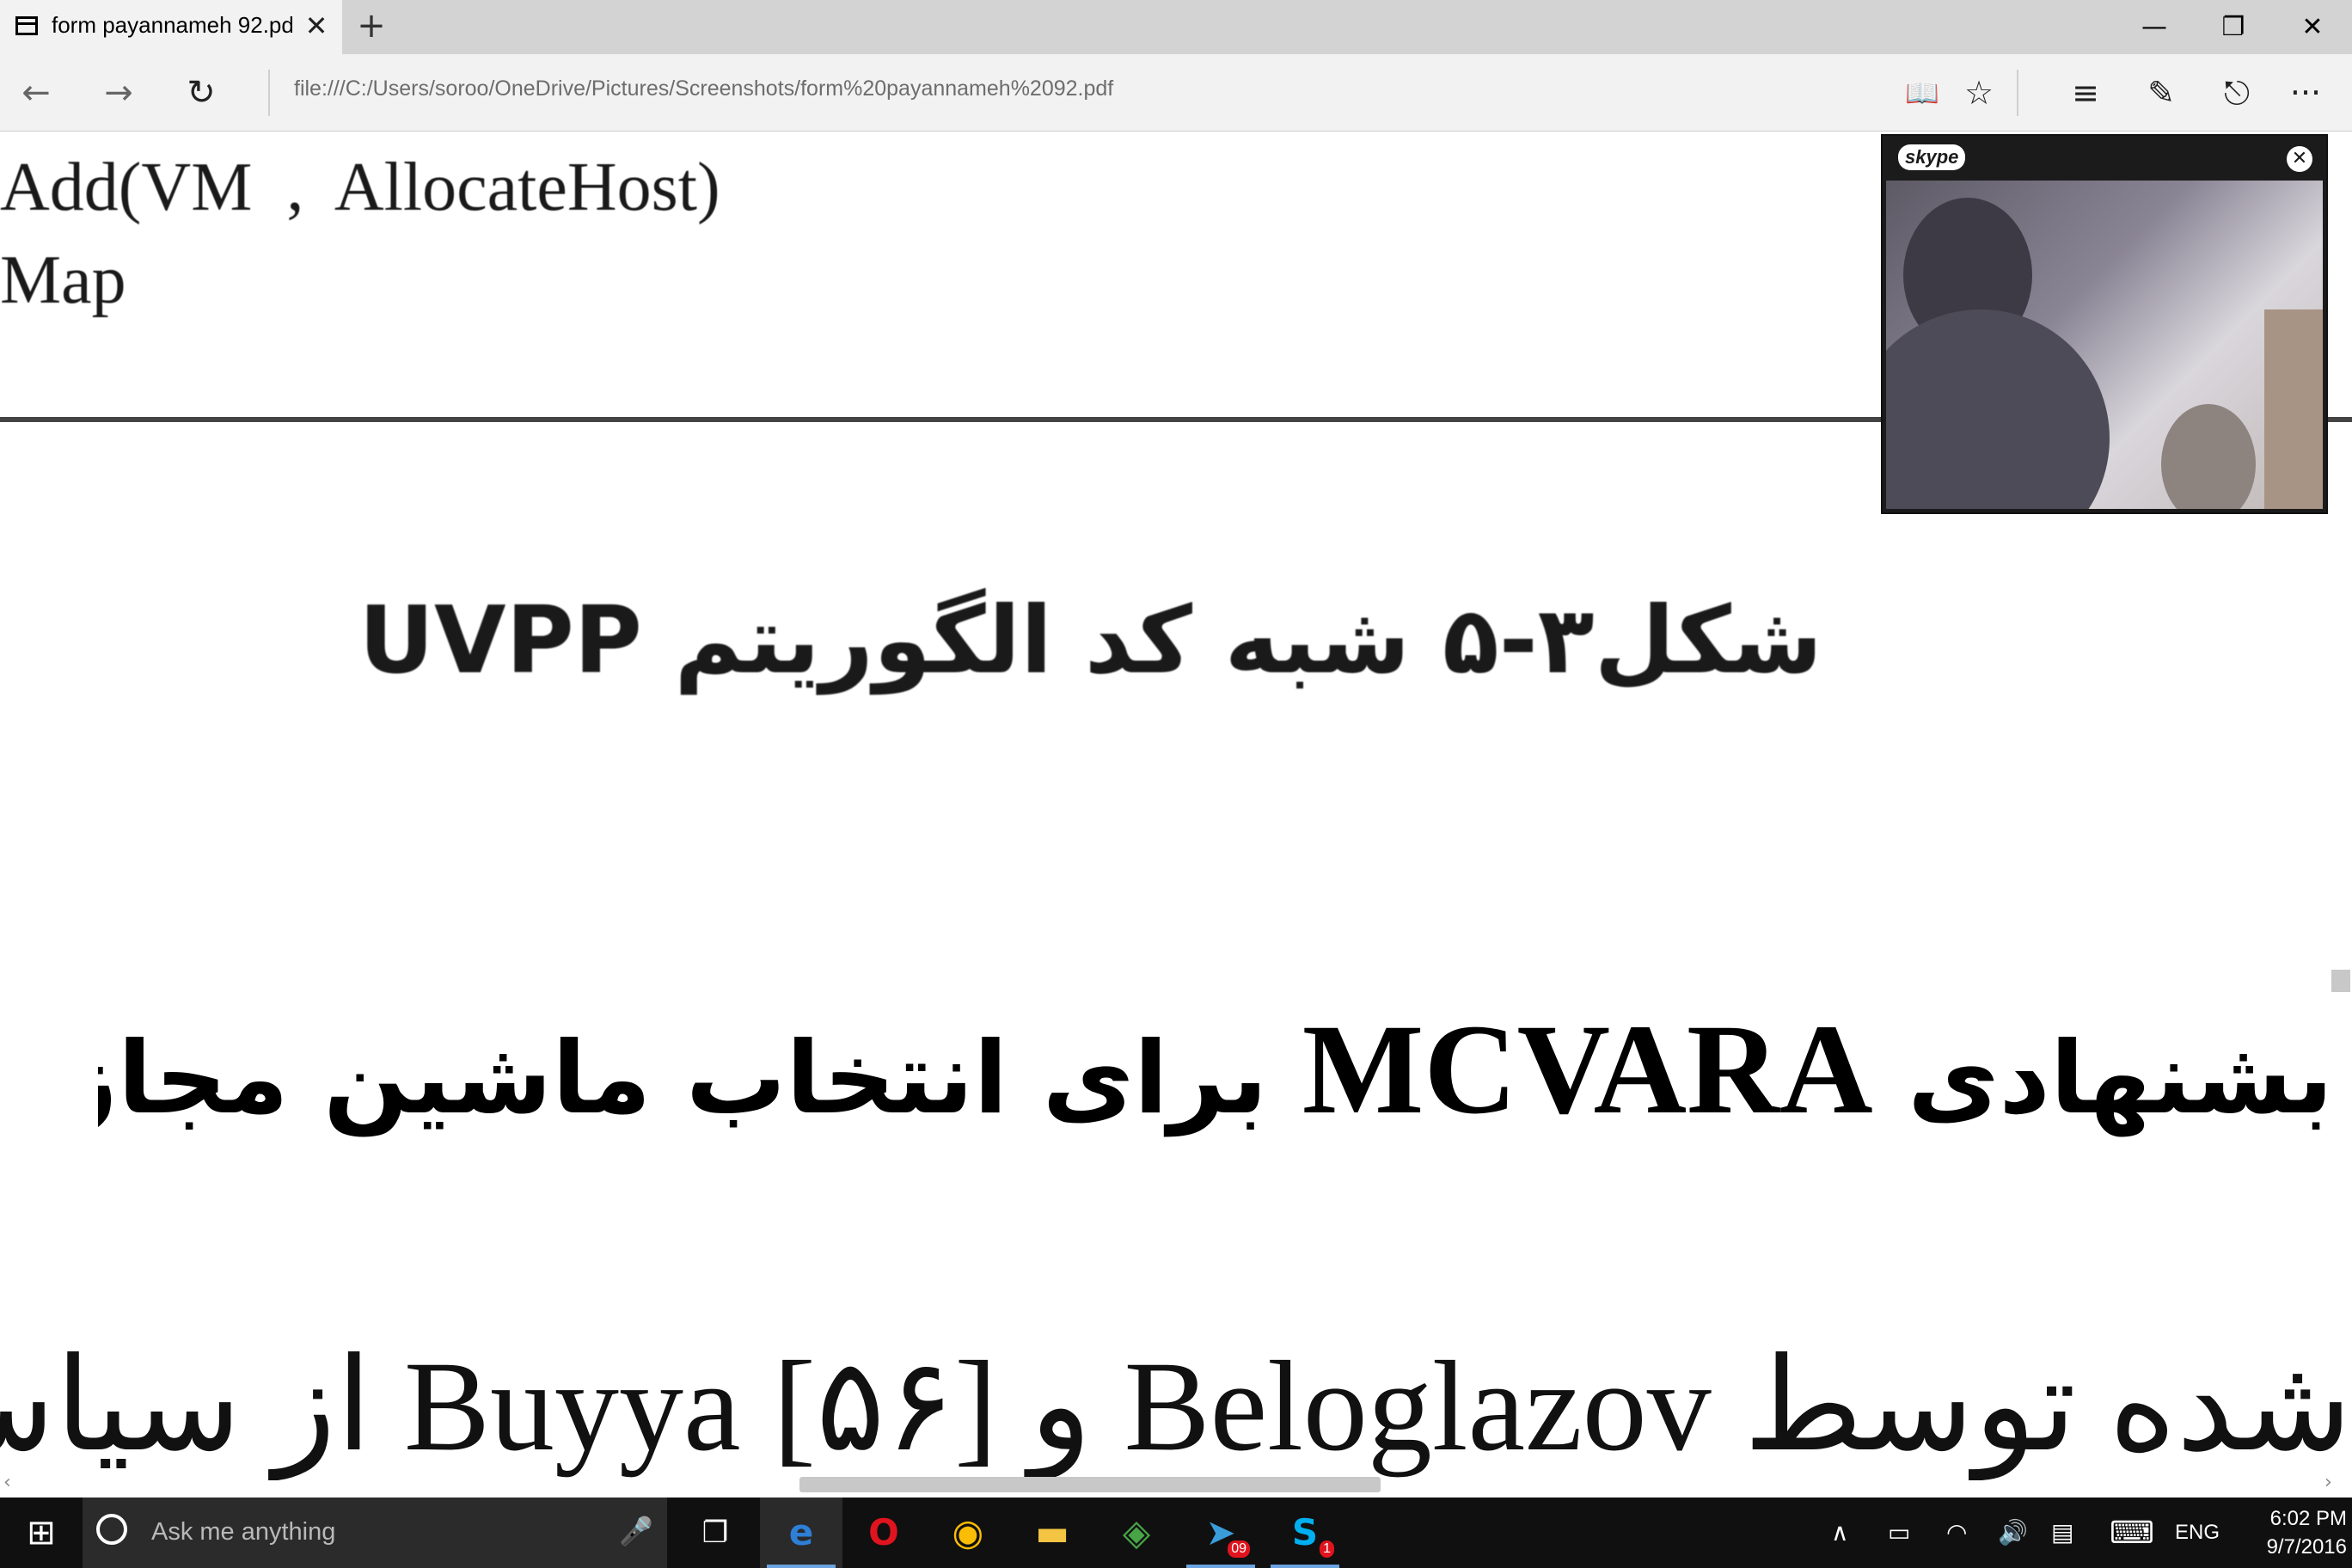  Describe the element at coordinates (375, 1533) in the screenshot. I see `cortana-search-box: Ask me anything 🎤` at that location.